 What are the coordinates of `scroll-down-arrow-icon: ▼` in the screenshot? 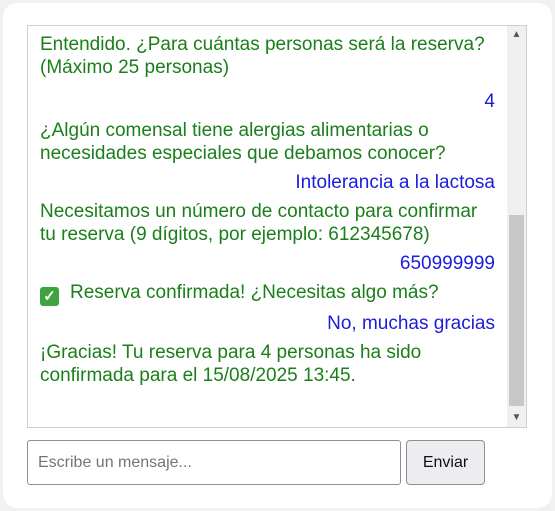 It's located at (516, 418).